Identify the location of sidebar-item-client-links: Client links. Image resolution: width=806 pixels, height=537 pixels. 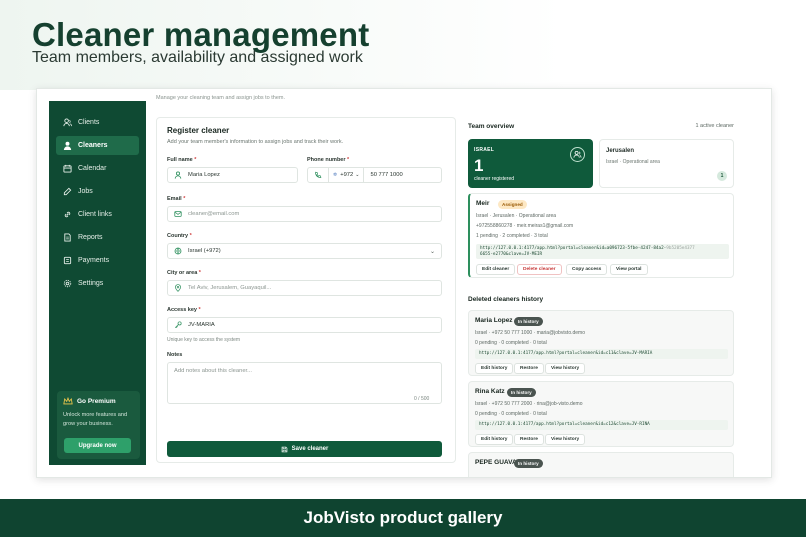
(97, 214).